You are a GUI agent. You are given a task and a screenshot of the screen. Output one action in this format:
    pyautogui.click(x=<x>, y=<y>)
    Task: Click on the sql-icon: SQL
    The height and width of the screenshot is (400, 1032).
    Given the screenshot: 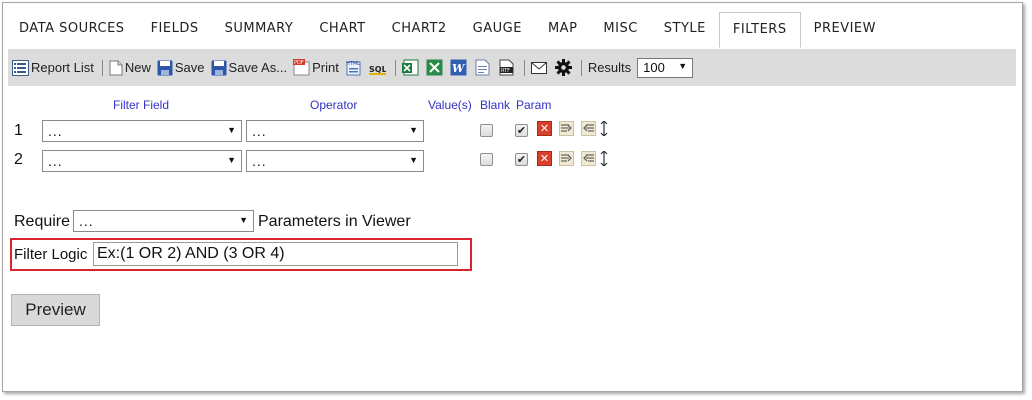 What is the action you would take?
    pyautogui.click(x=377, y=70)
    